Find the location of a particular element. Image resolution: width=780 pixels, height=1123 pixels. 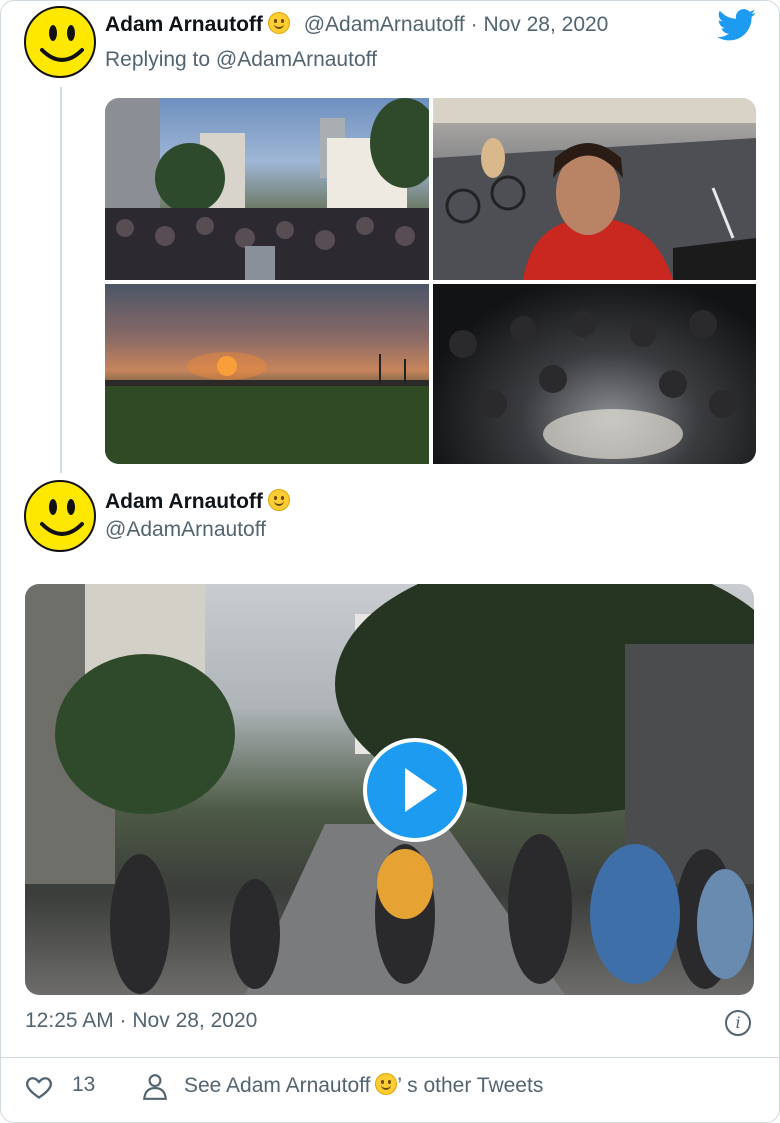

divider is located at coordinates (390, 1057).